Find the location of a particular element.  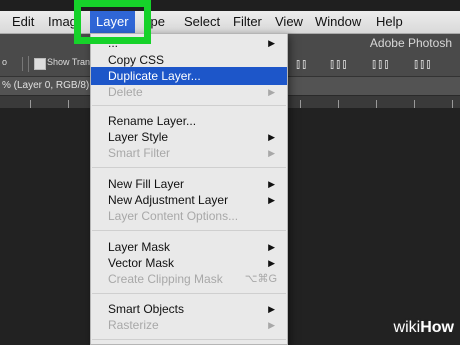

menu-item-label: Rasterize is located at coordinates (133, 325).